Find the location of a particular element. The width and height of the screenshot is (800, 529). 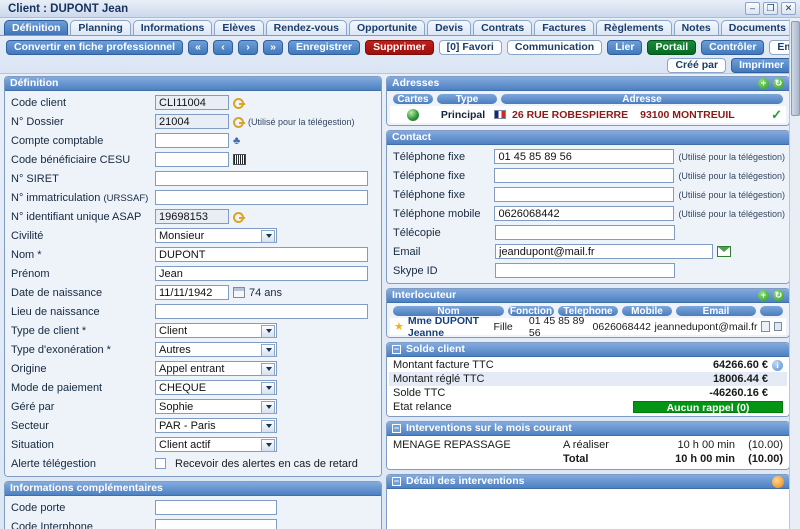

label-alerte-telegestion: Alerte télégestion is located at coordinates (53, 463).